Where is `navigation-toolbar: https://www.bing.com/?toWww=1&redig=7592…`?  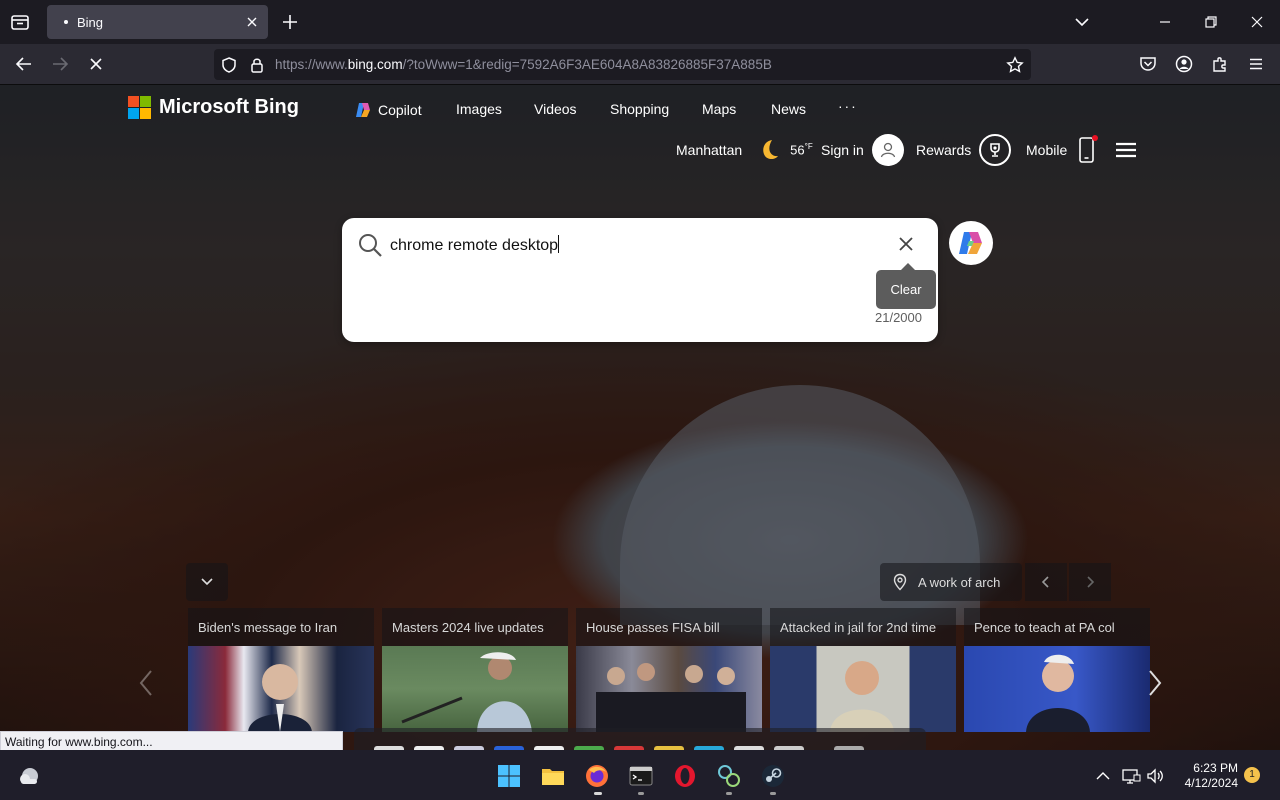 navigation-toolbar: https://www.bing.com/?toWww=1&redig=7592… is located at coordinates (640, 64).